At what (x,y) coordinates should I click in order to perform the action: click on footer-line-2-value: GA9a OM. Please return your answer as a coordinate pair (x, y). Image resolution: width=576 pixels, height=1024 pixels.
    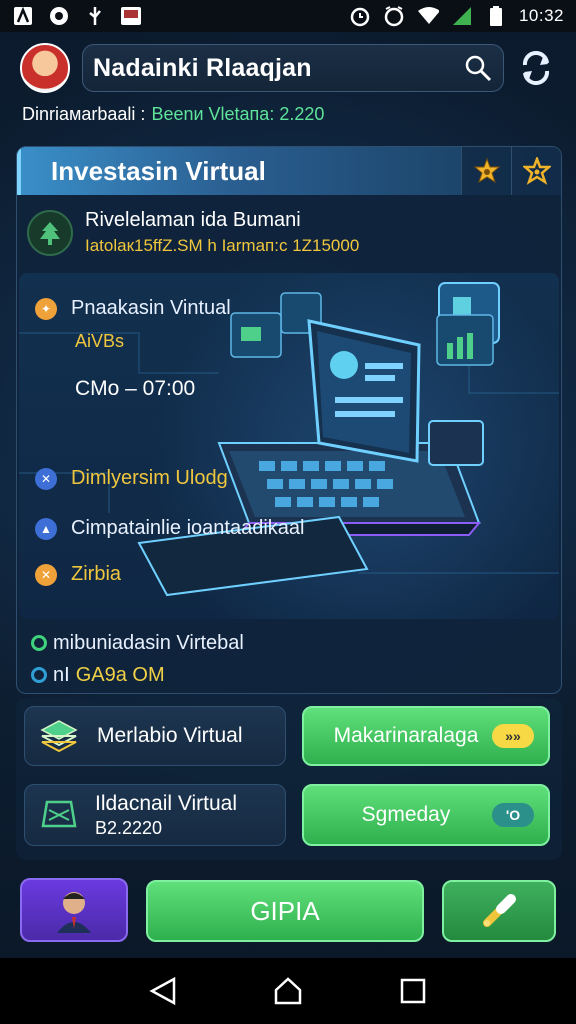
    Looking at the image, I should click on (120, 674).